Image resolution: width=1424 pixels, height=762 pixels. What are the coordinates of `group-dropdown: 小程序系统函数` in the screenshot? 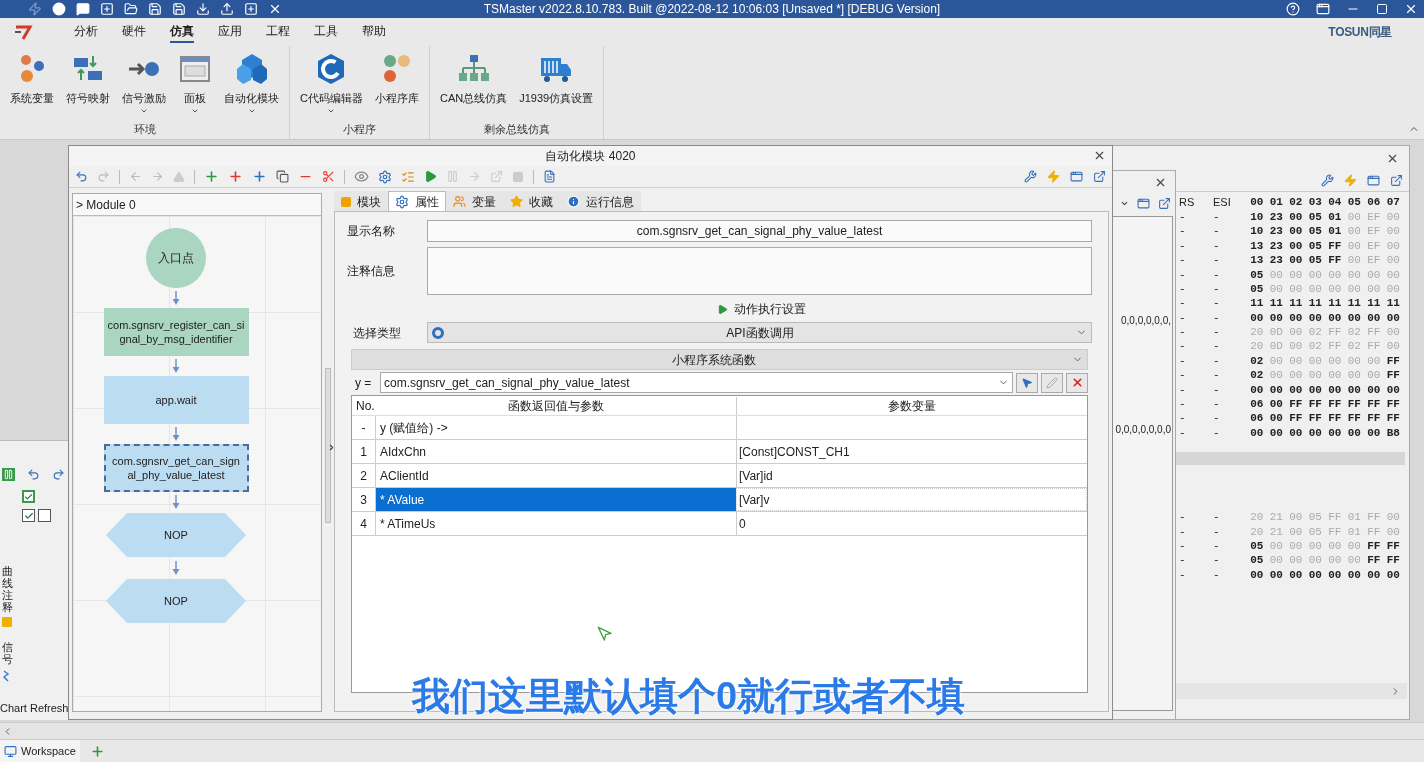 It's located at (719, 359).